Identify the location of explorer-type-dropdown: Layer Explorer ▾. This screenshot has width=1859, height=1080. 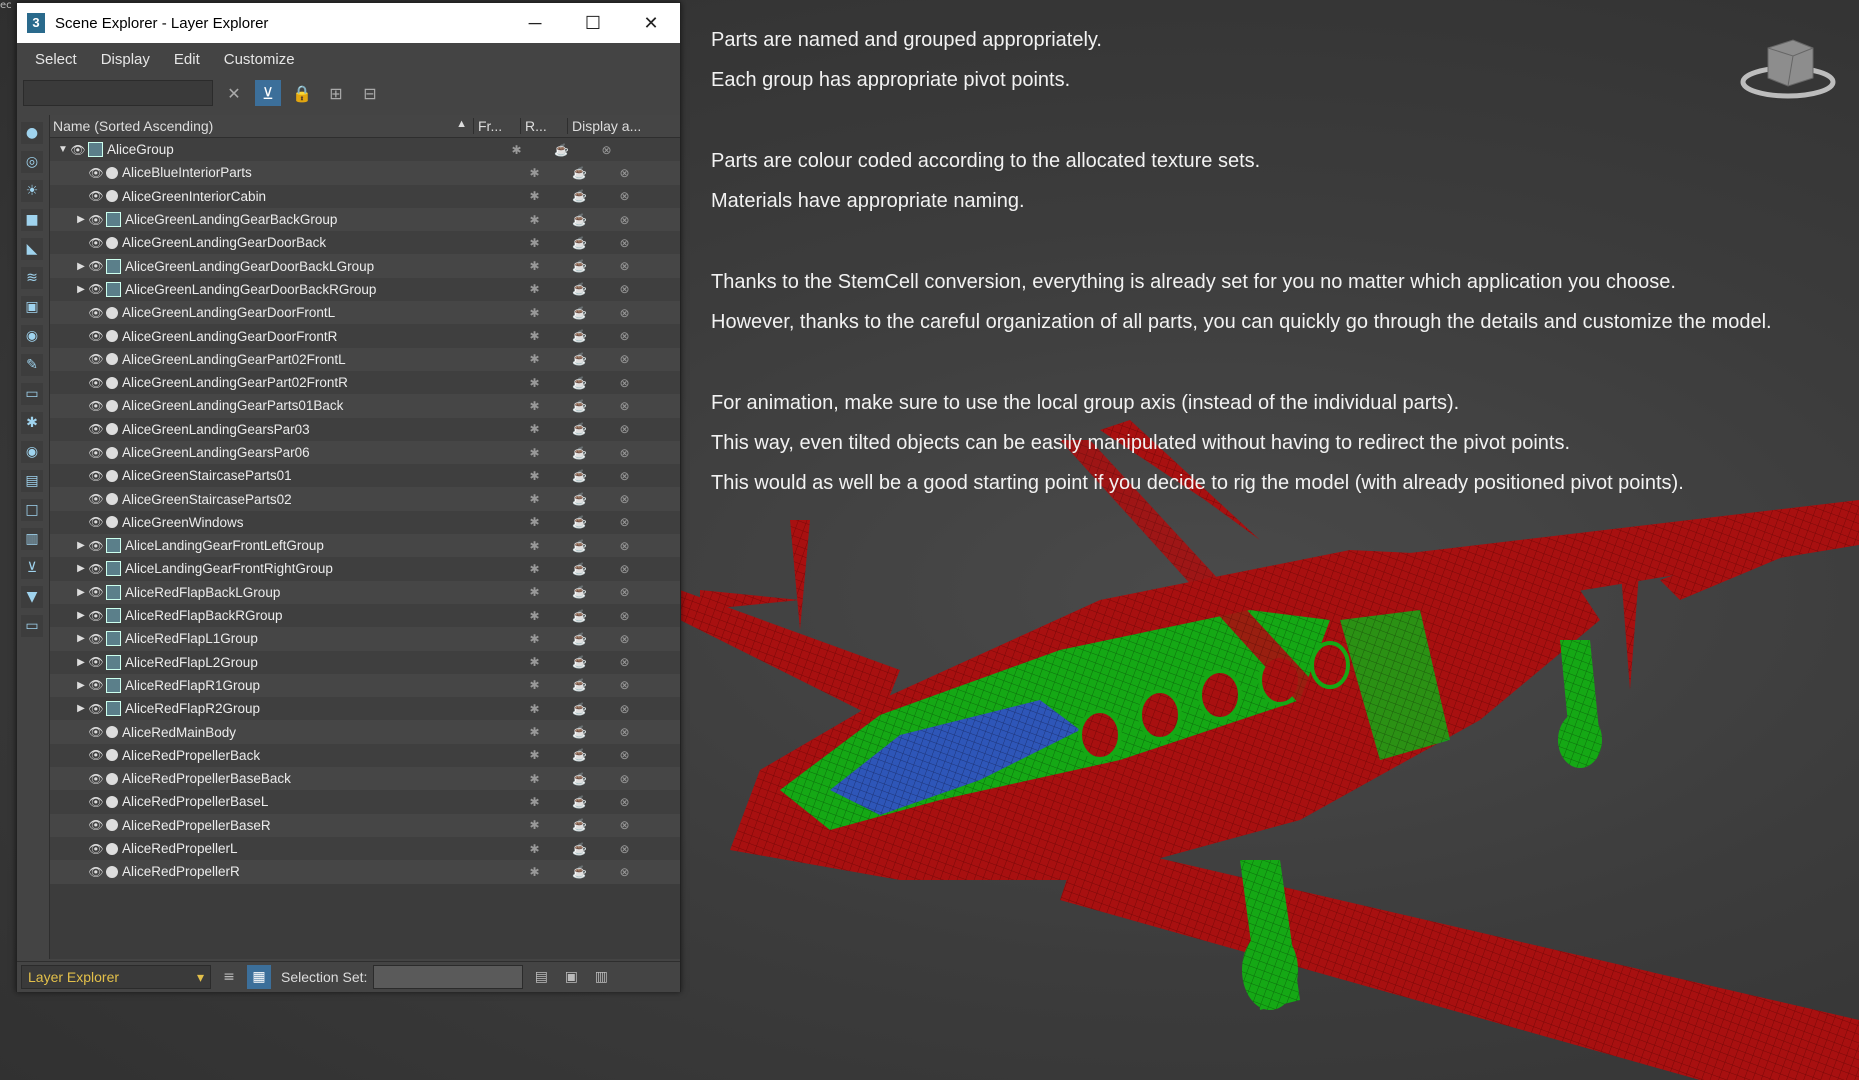
(116, 977).